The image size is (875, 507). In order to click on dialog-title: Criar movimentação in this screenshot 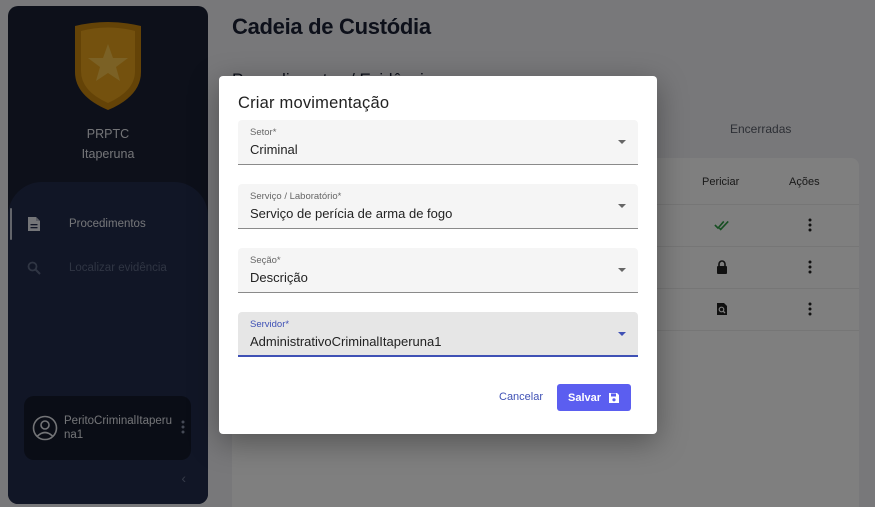, I will do `click(314, 103)`.